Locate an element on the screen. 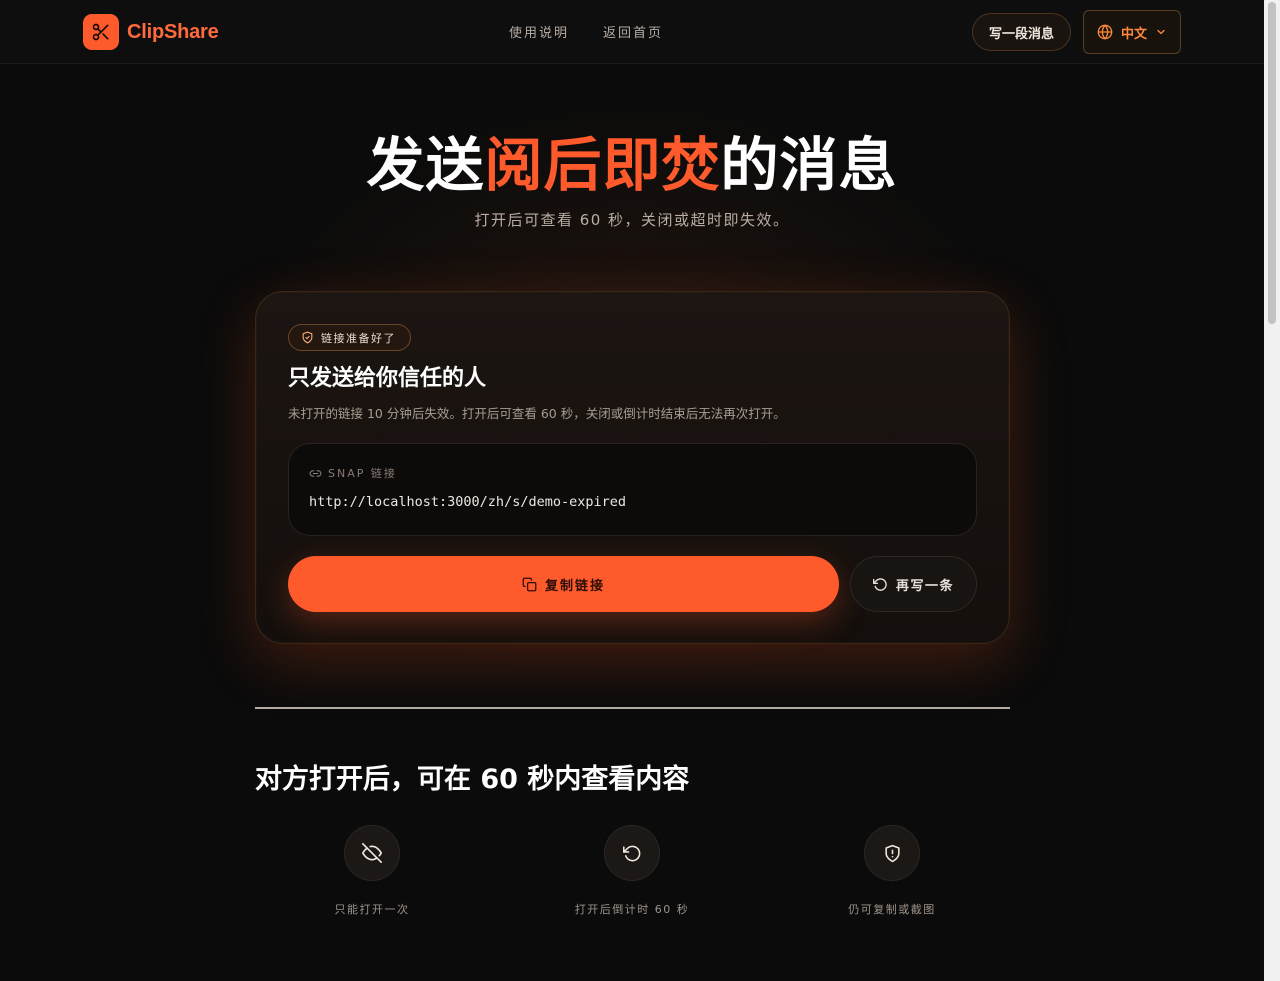 Image resolution: width=1280 pixels, height=981 pixels. copy-link-label: 复制链接 is located at coordinates (574, 586).